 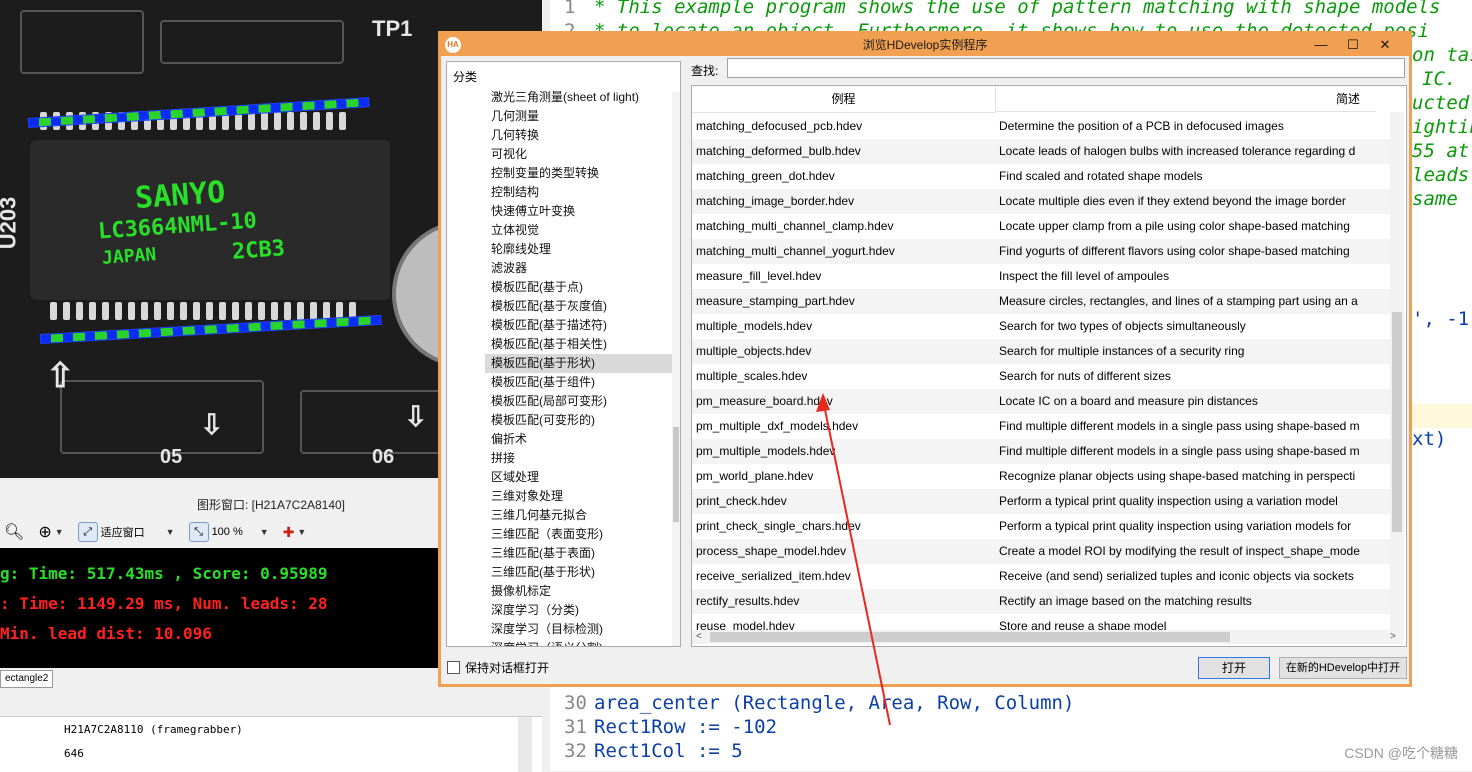 What do you see at coordinates (545, 173) in the screenshot?
I see `category-item: 控制变量的类型转换` at bounding box center [545, 173].